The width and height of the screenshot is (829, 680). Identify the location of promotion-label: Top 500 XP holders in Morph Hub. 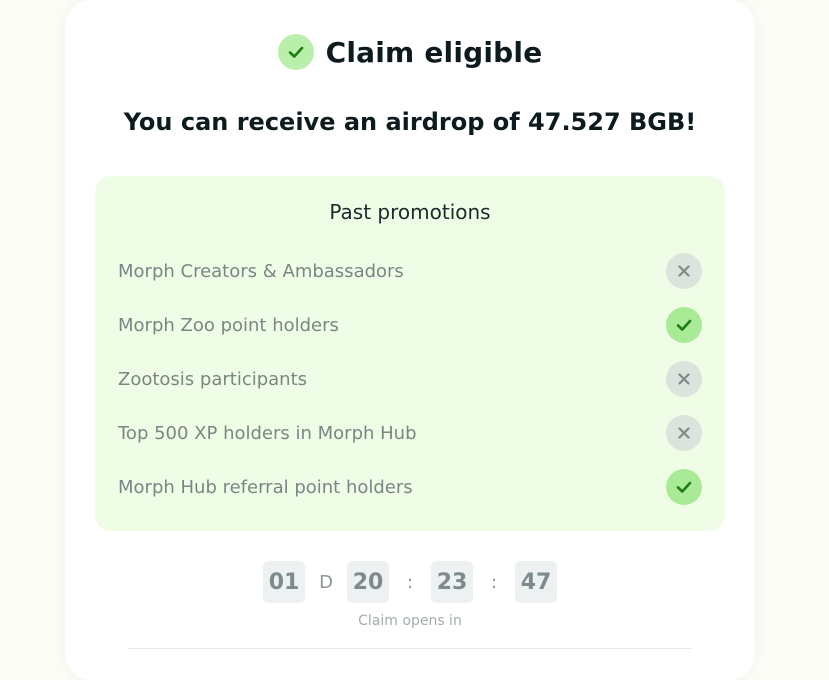
(267, 433).